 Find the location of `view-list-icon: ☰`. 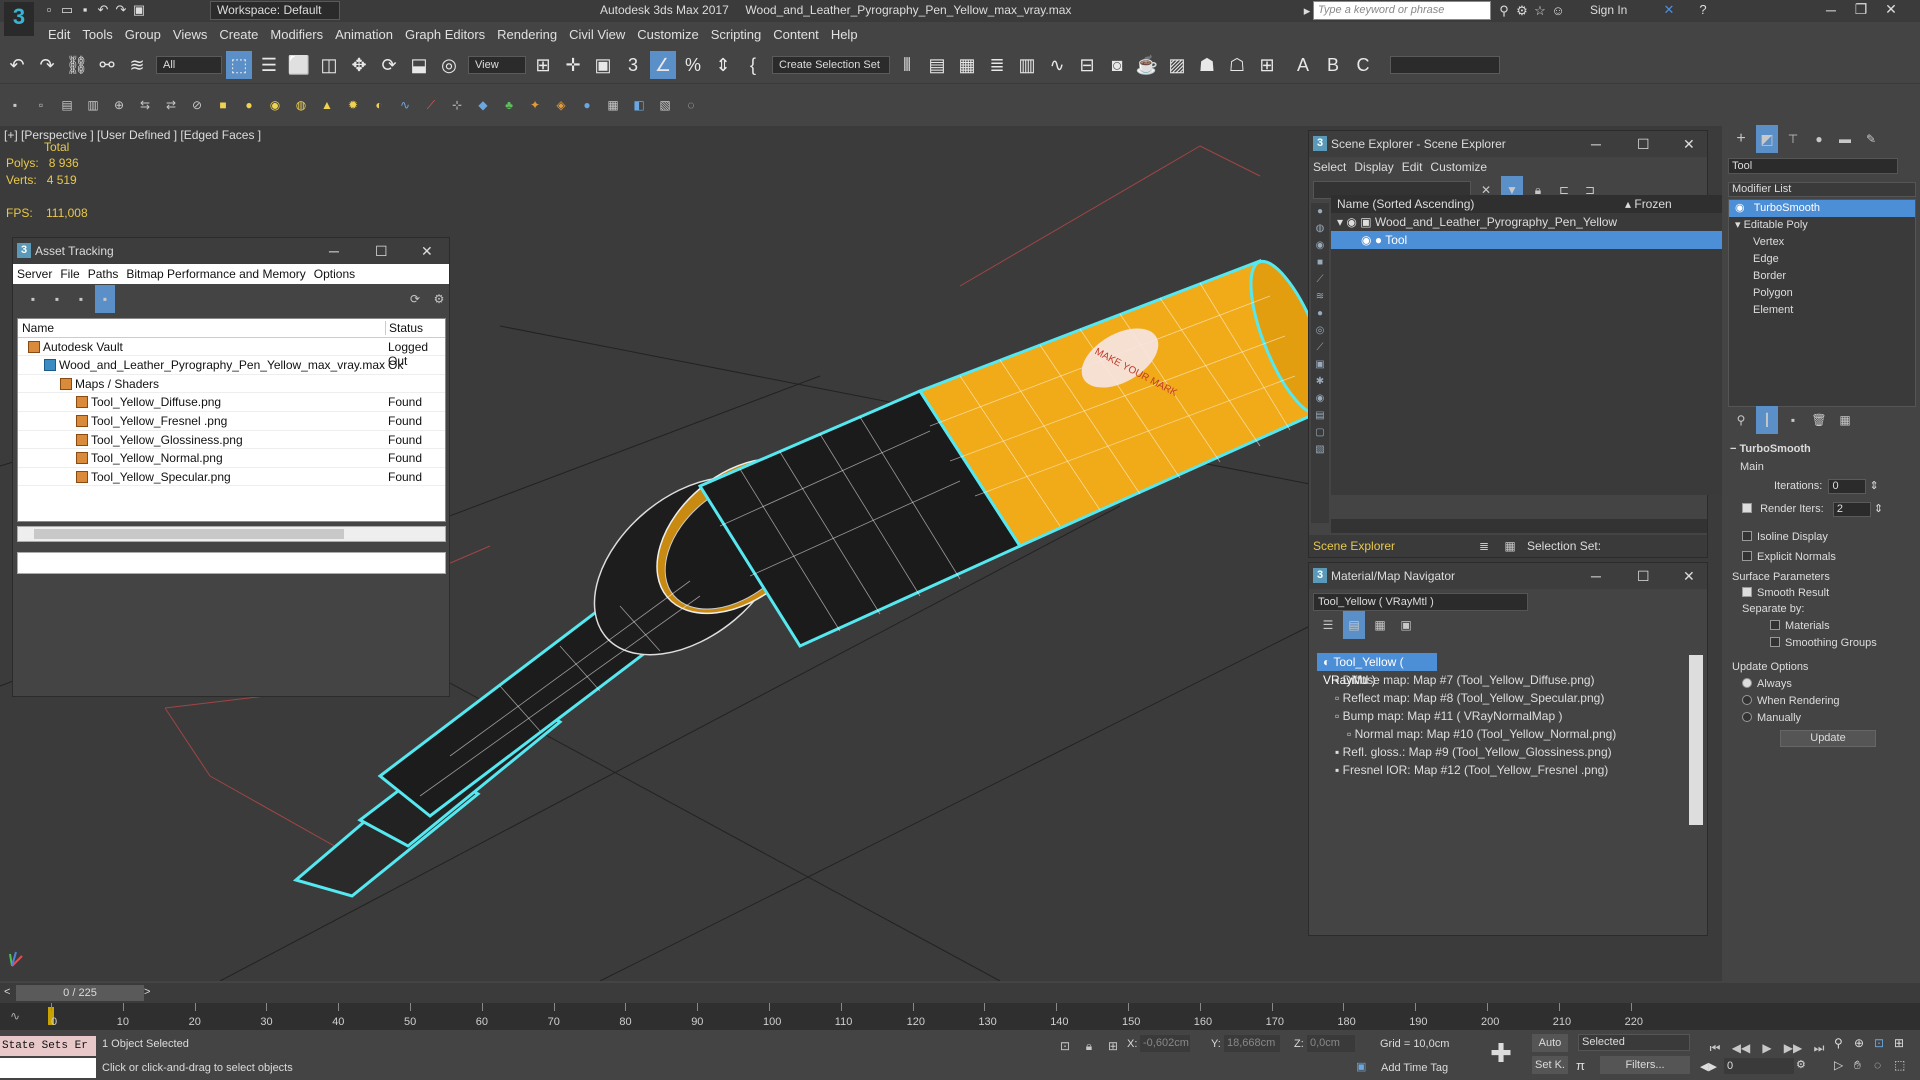

view-list-icon: ☰ is located at coordinates (1328, 625).